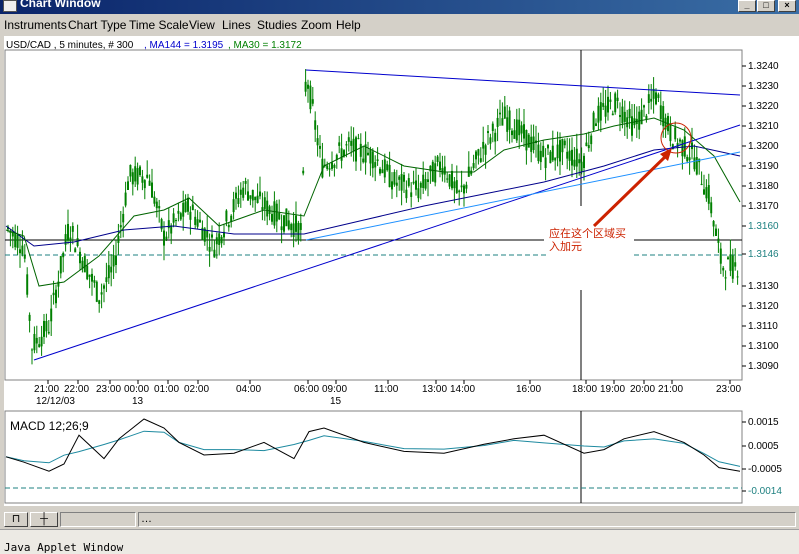 The image size is (799, 554). I want to click on menu-chart-type: Chart Type, so click(97, 25).